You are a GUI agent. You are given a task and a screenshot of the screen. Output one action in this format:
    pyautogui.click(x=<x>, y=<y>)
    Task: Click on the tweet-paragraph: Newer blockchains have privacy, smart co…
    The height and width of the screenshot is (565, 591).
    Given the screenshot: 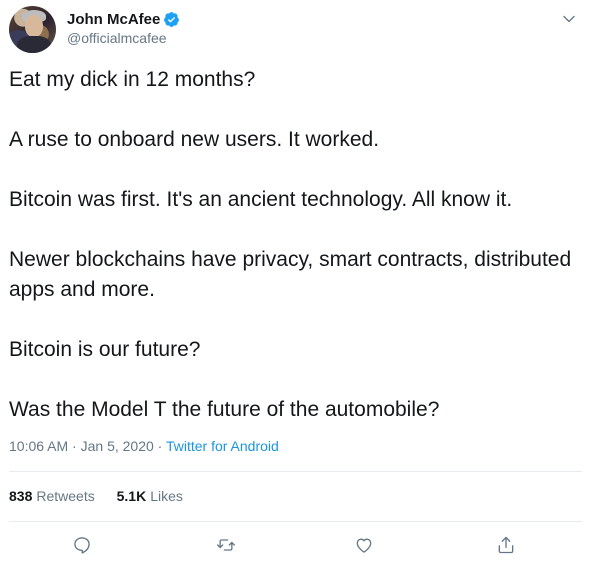 What is the action you would take?
    pyautogui.click(x=290, y=274)
    